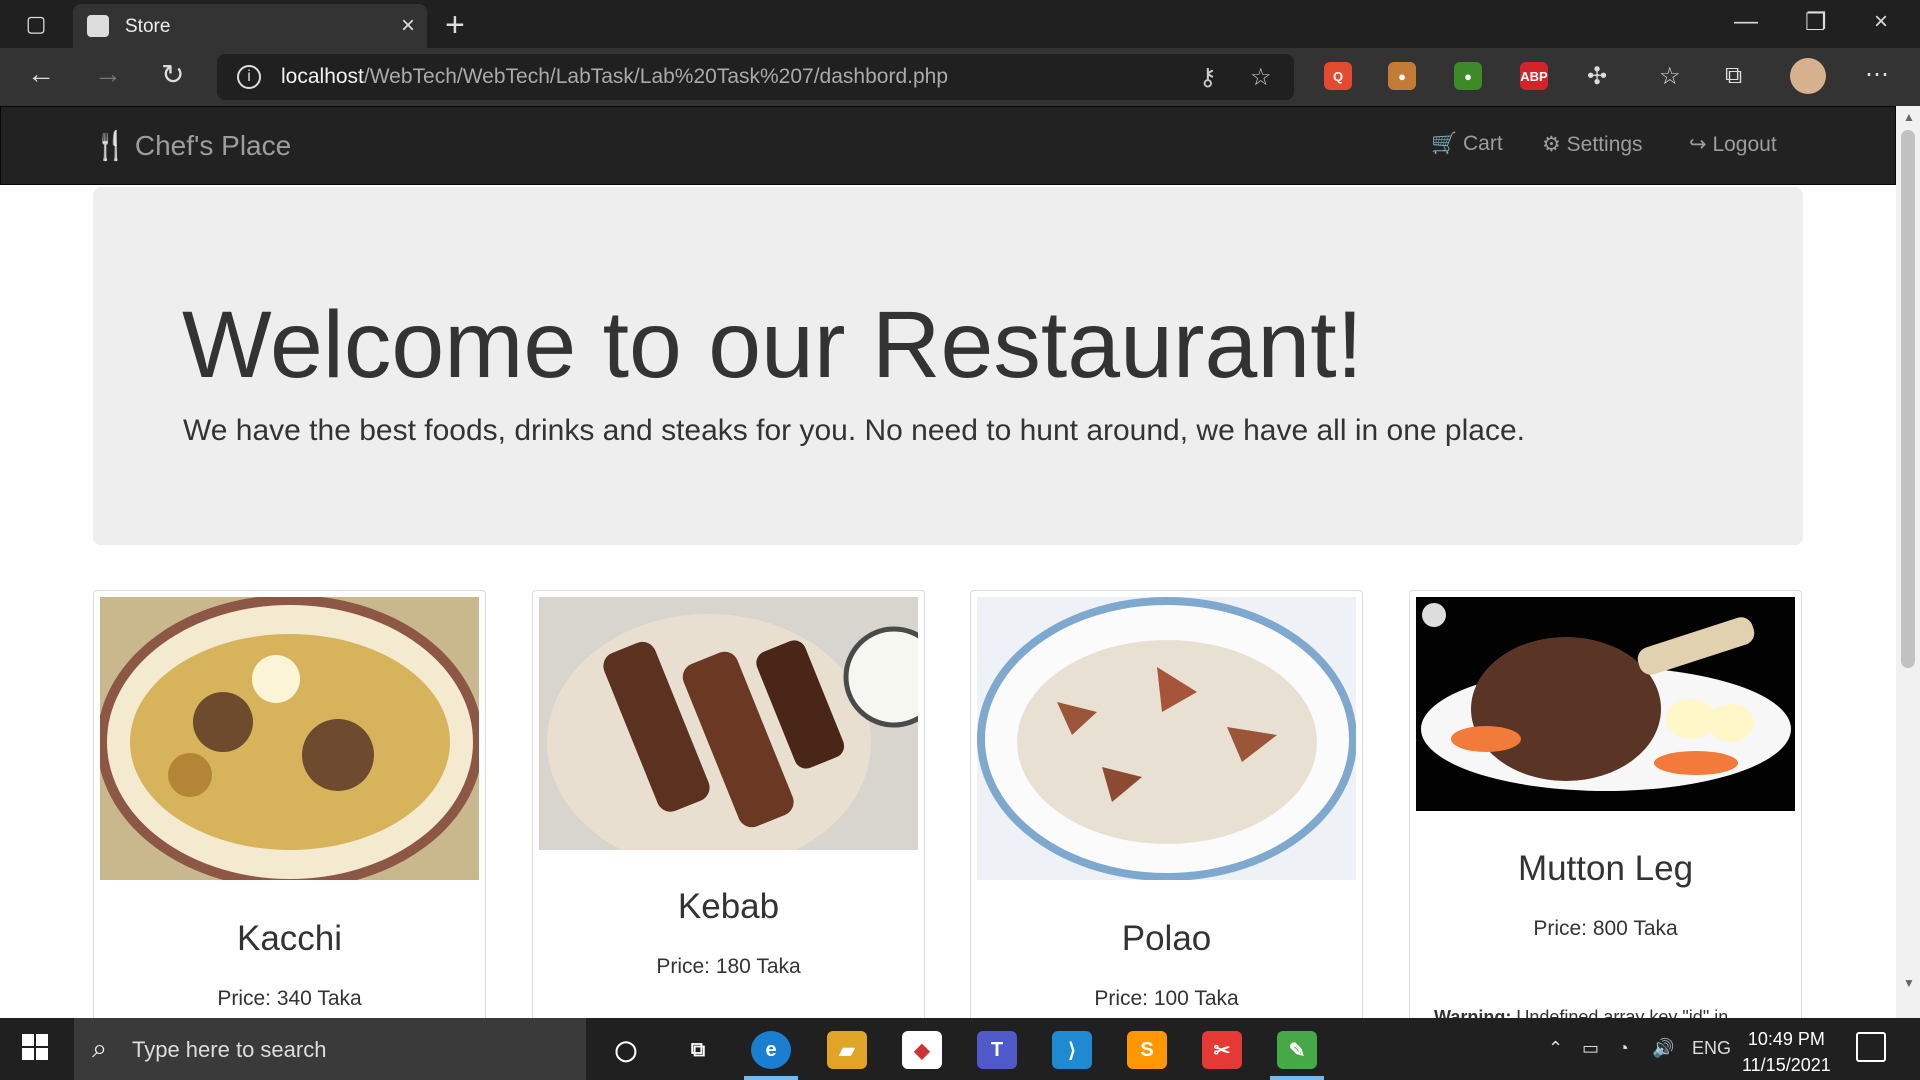 This screenshot has height=1080, width=1920. Describe the element at coordinates (728, 723) in the screenshot. I see `kebab-image` at that location.